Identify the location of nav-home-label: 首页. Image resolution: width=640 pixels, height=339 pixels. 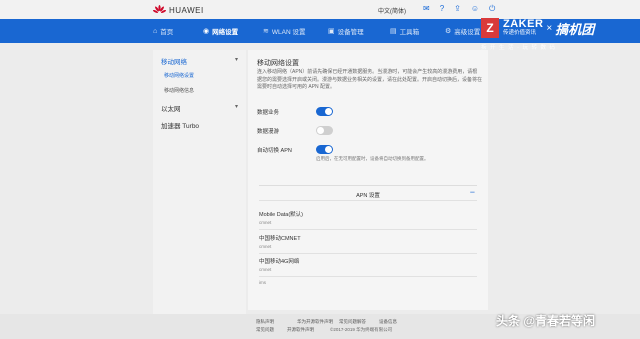
(167, 32).